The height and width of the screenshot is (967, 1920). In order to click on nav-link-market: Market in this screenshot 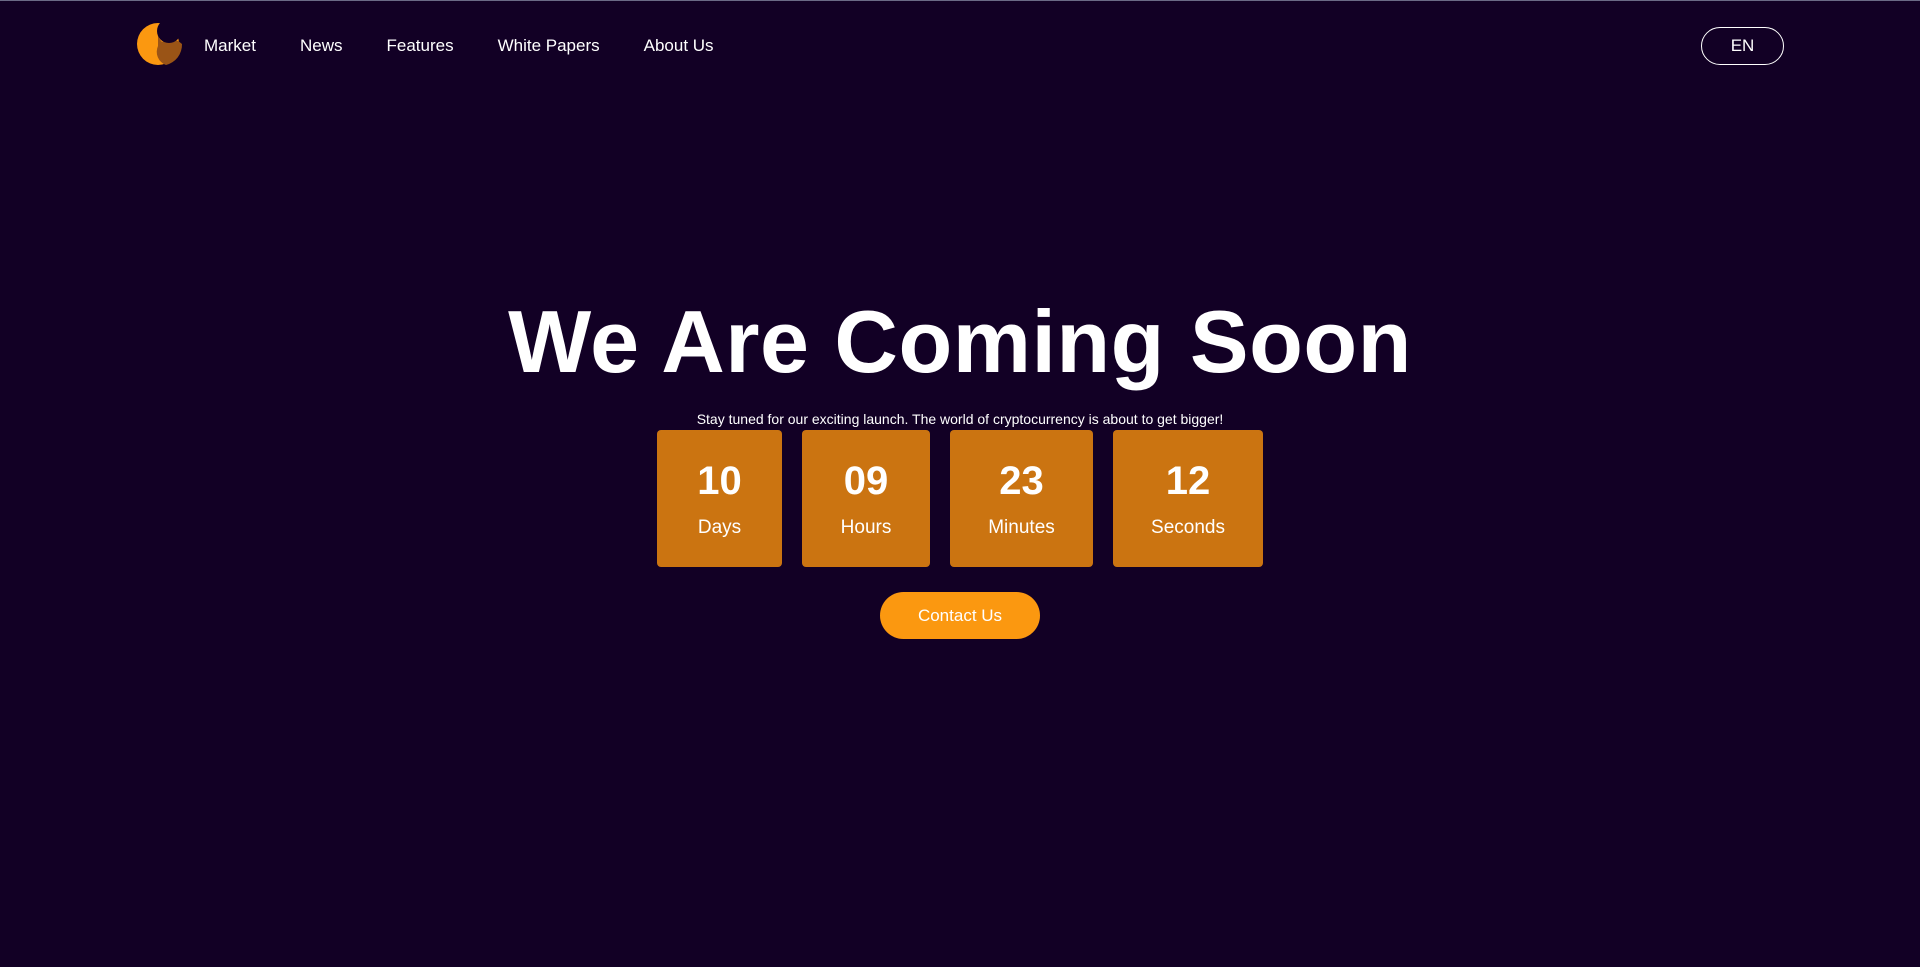, I will do `click(230, 46)`.